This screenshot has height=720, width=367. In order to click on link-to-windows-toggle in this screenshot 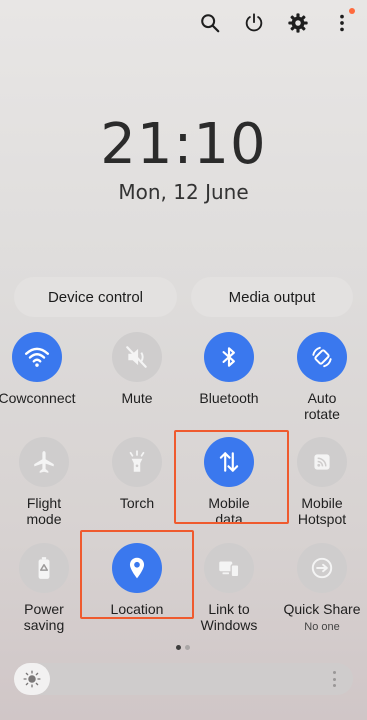, I will do `click(229, 568)`.